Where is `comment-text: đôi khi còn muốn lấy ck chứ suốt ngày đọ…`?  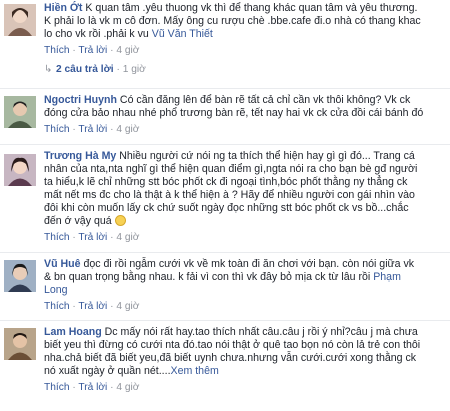
comment-text: đôi khi còn muốn lấy ck chứ suốt ngày đọ… is located at coordinates (226, 208).